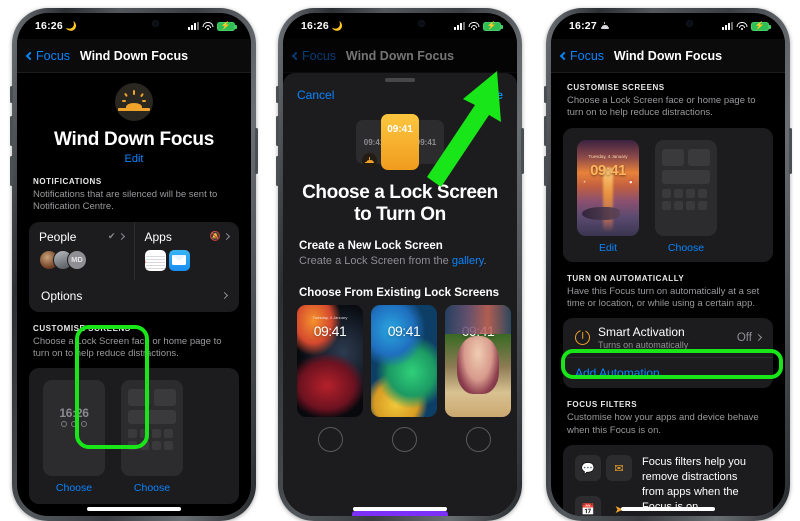  What do you see at coordinates (400, 203) in the screenshot?
I see `sheet-heading: Choose a Lock Screen to Turn On` at bounding box center [400, 203].